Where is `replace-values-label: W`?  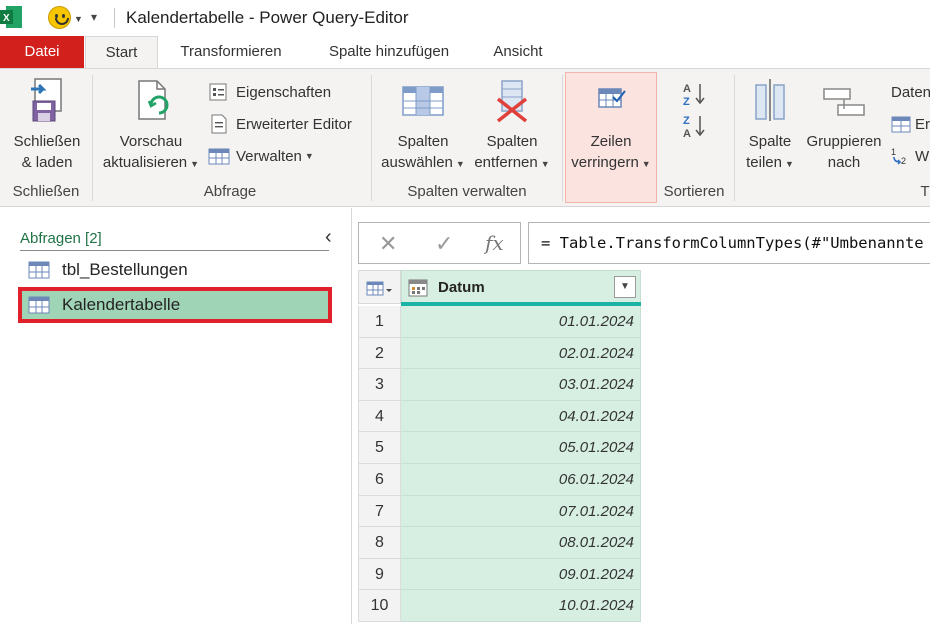 replace-values-label: W is located at coordinates (922, 156).